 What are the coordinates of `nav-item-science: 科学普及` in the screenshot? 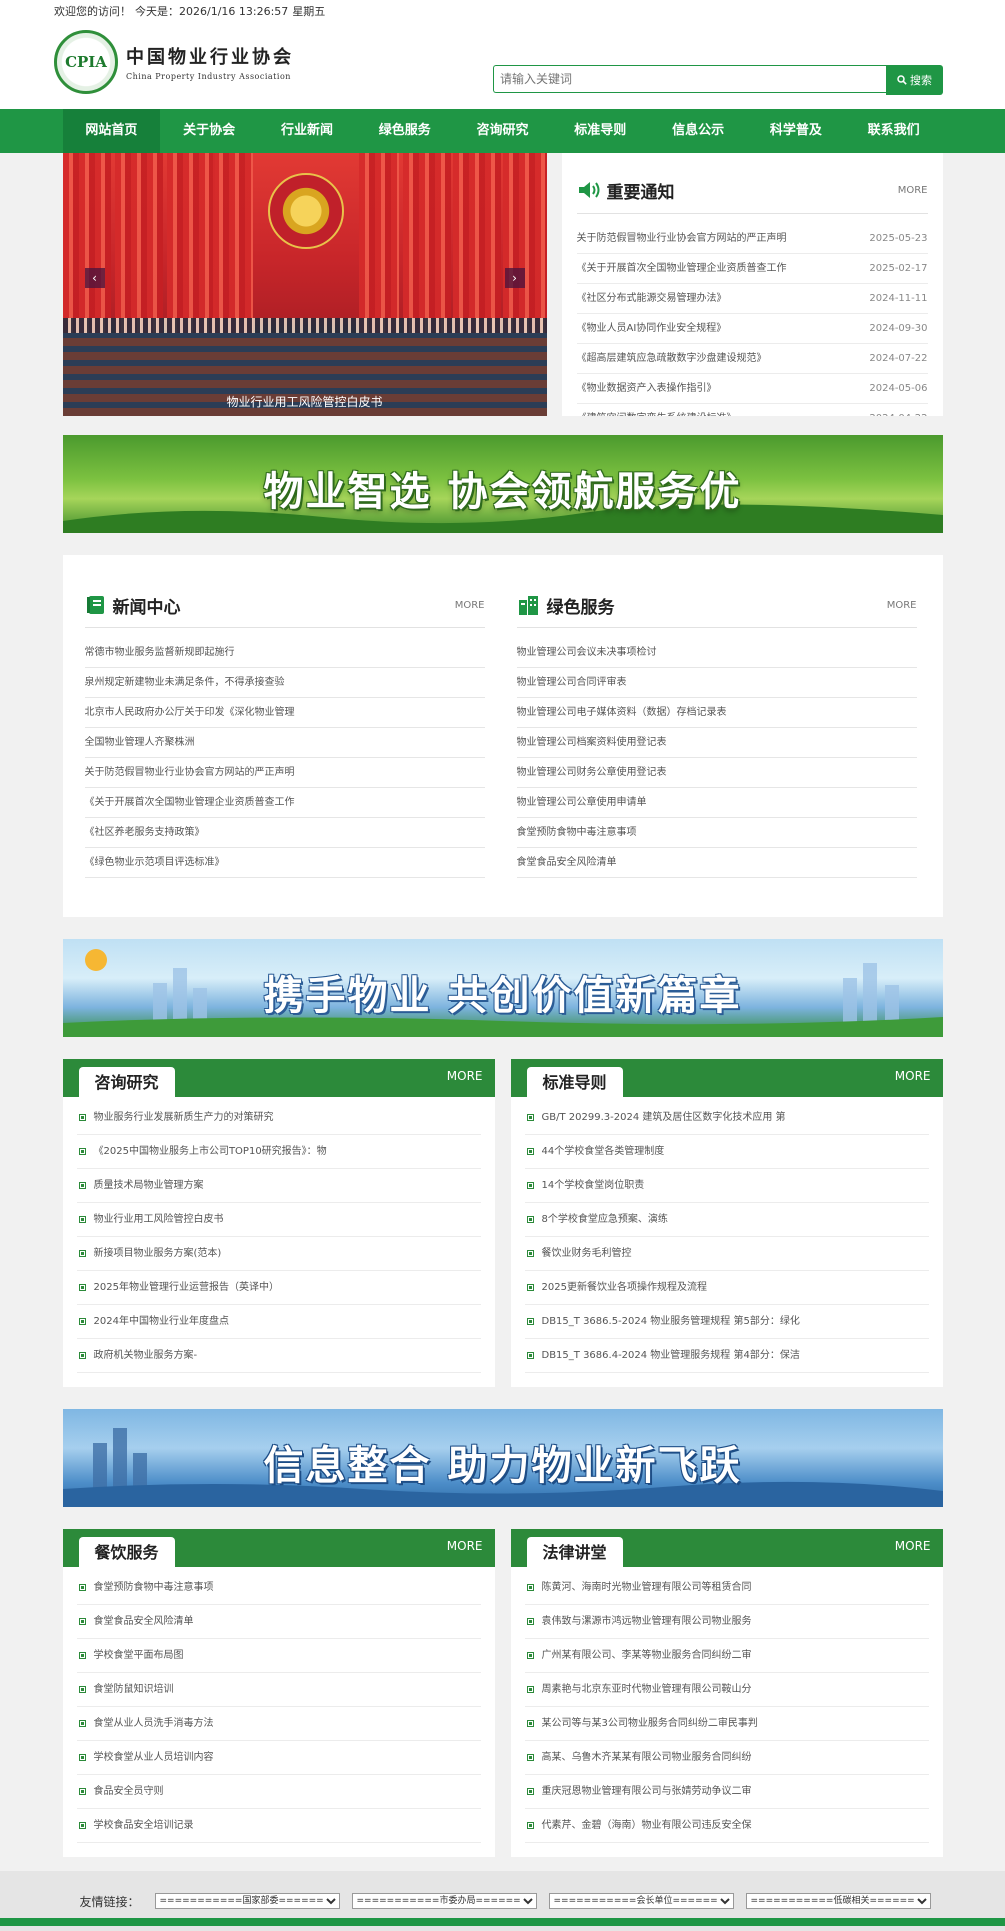 It's located at (796, 131).